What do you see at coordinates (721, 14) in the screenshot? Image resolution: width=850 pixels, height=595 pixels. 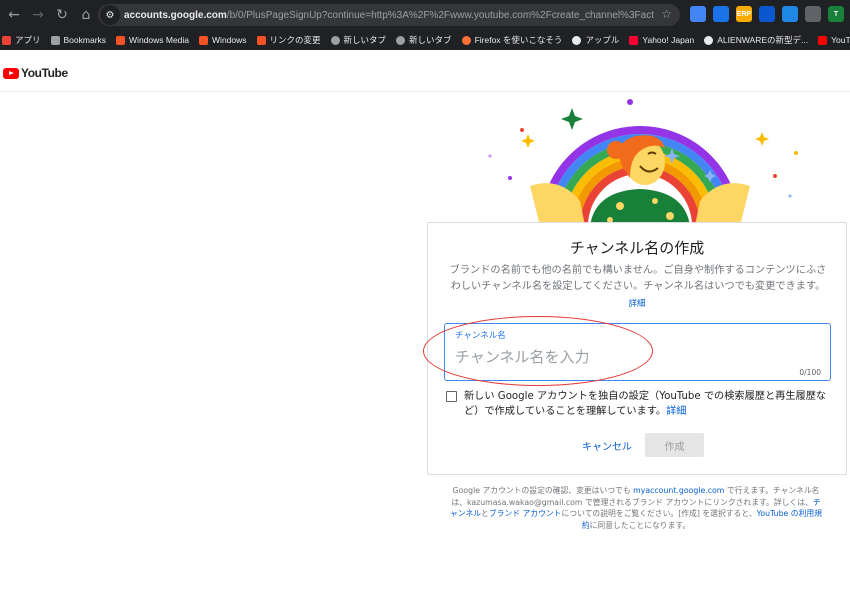 I see `window-extension-icon` at bounding box center [721, 14].